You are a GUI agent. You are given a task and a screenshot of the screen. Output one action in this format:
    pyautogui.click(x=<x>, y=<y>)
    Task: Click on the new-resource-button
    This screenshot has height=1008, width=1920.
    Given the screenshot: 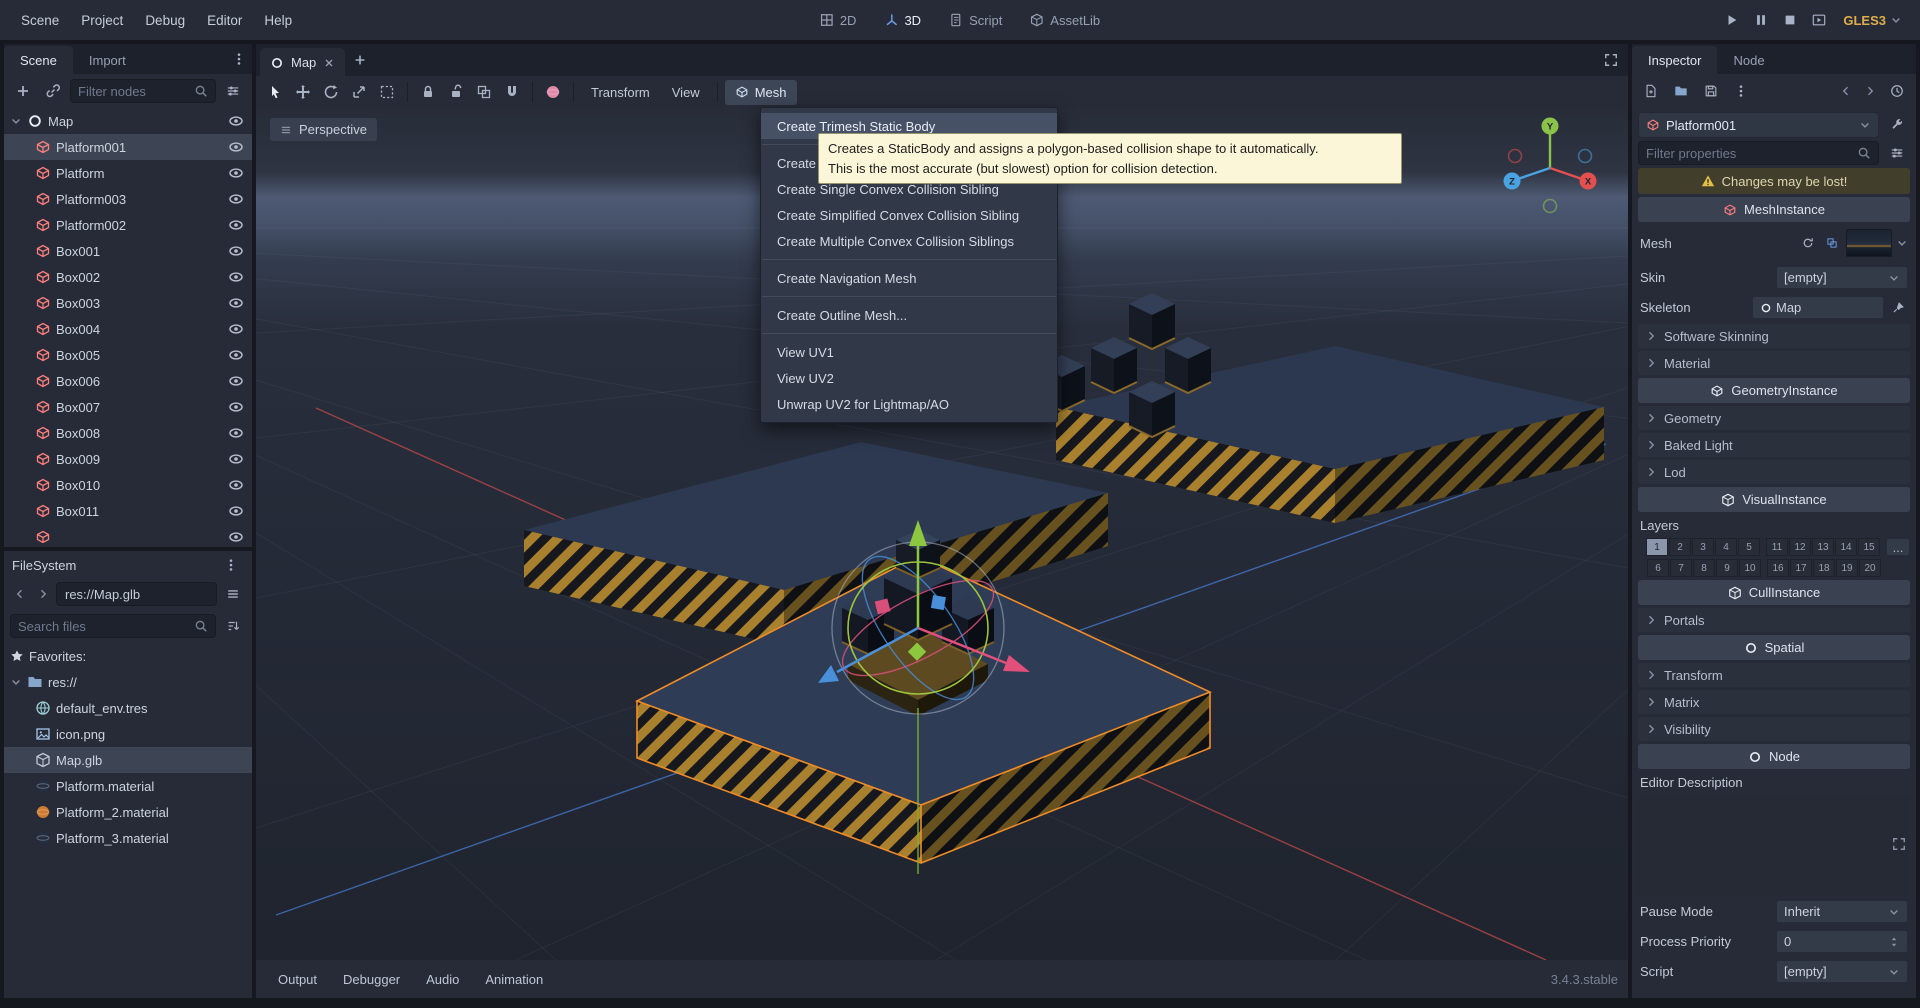 What is the action you would take?
    pyautogui.click(x=1651, y=91)
    